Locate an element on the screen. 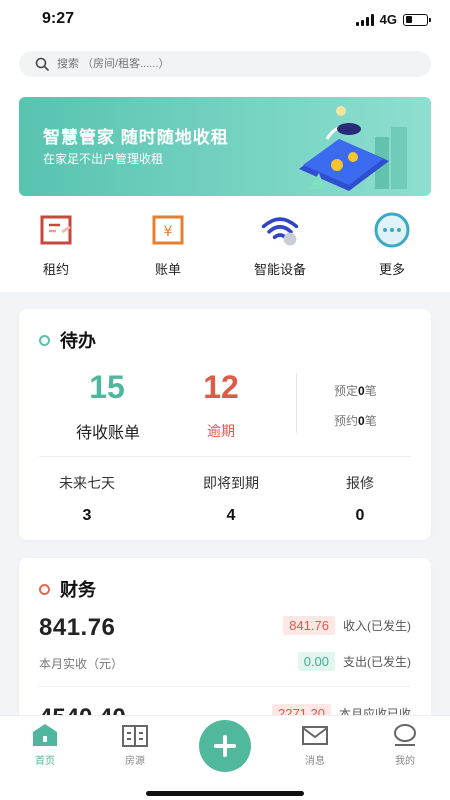 The height and width of the screenshot is (800, 450). quick-action-smart-device: 智能设备 is located at coordinates (280, 247).